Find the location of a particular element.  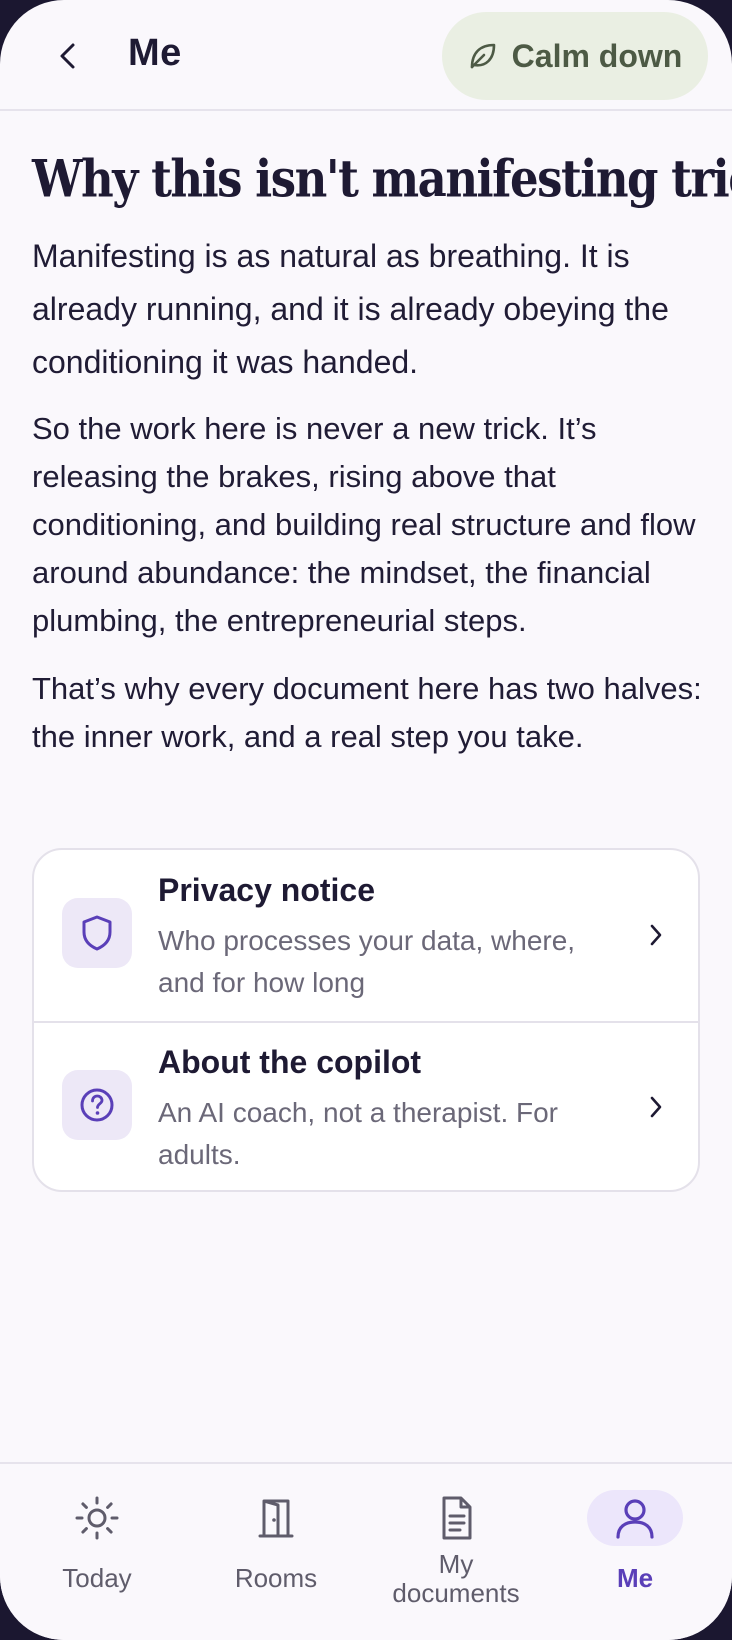

document-icon is located at coordinates (457, 1518).